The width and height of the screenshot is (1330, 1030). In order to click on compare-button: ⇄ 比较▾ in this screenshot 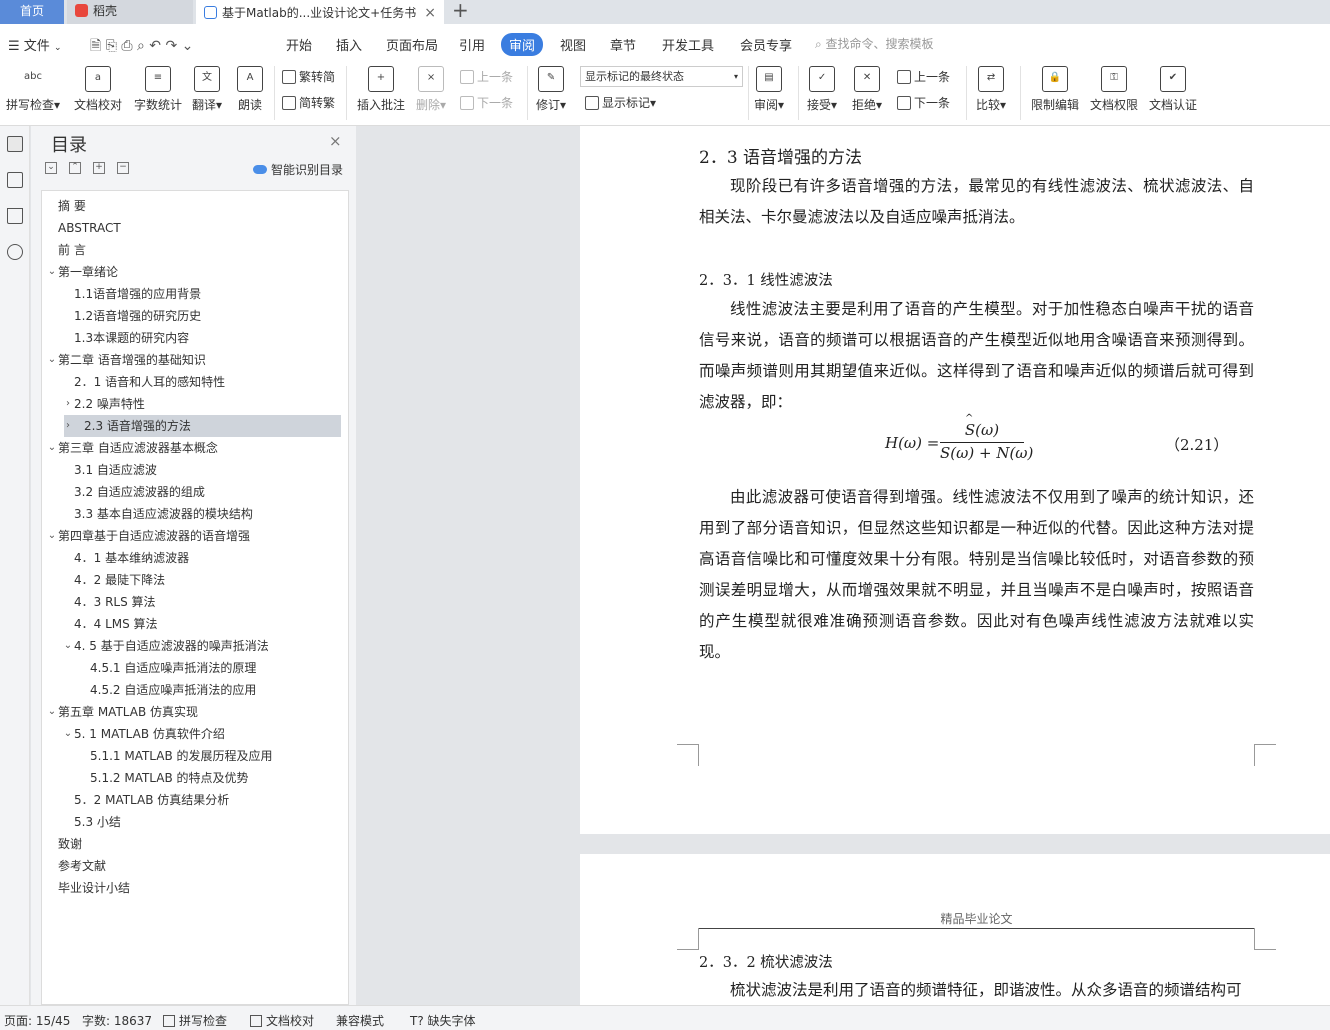, I will do `click(991, 88)`.